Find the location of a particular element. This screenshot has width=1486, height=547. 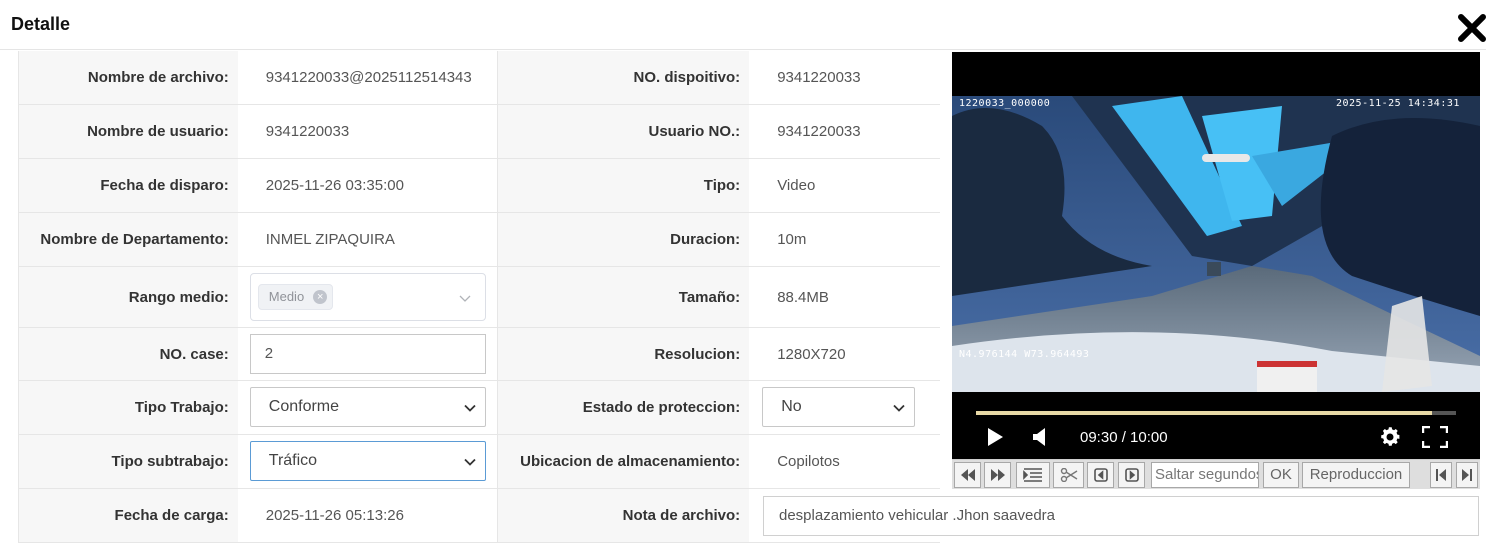

type-value: Video is located at coordinates (844, 185).